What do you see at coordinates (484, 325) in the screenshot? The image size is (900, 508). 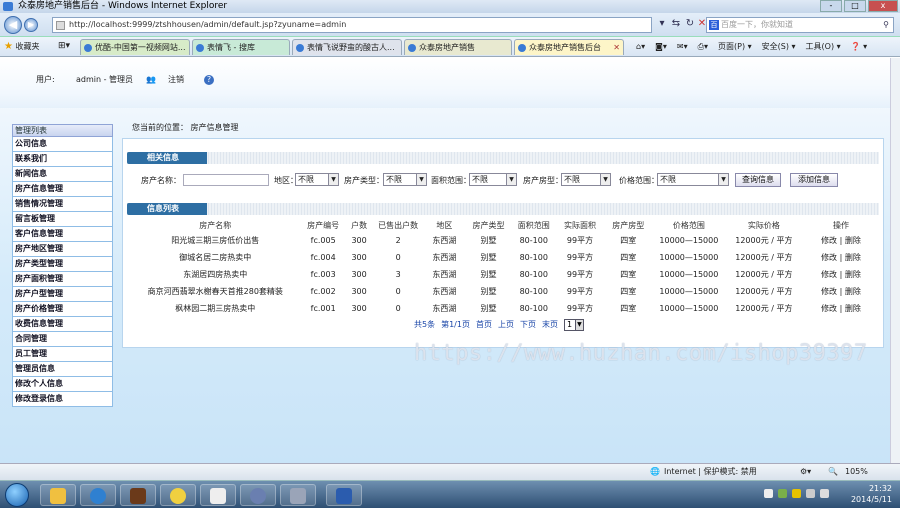 I see `pager-first: 首页` at bounding box center [484, 325].